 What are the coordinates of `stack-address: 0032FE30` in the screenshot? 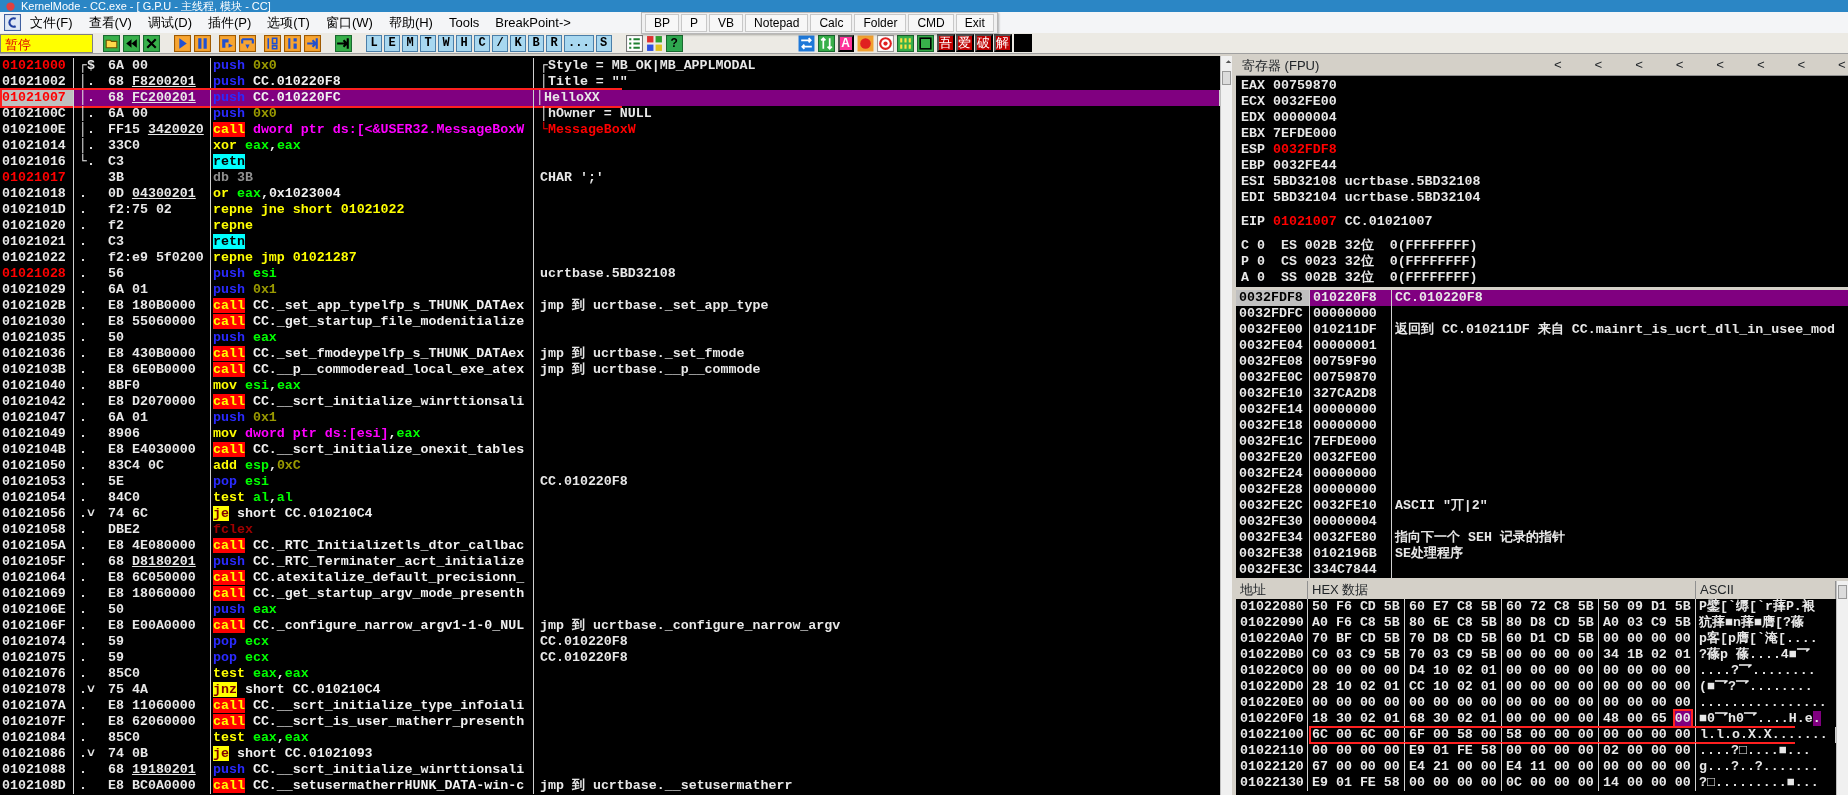 It's located at (1273, 522).